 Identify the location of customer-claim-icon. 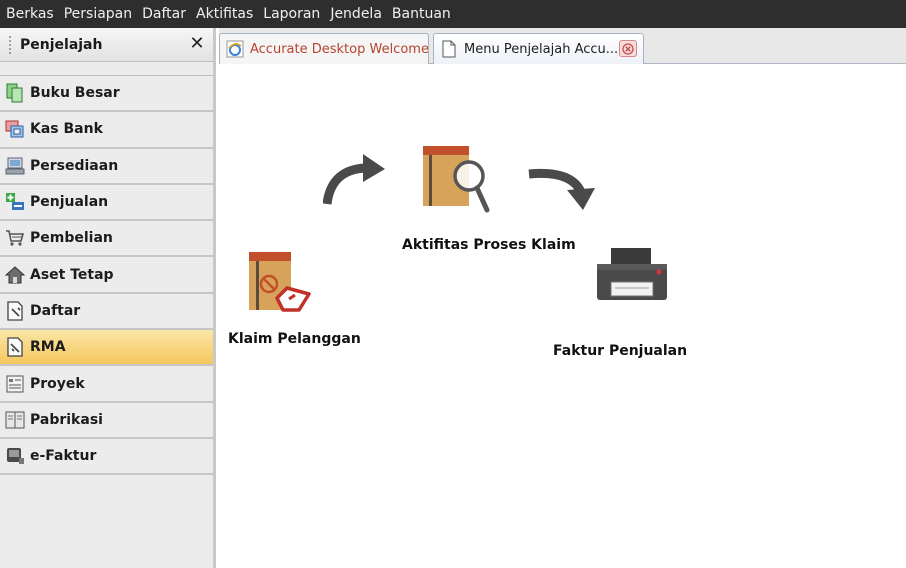
(279, 285).